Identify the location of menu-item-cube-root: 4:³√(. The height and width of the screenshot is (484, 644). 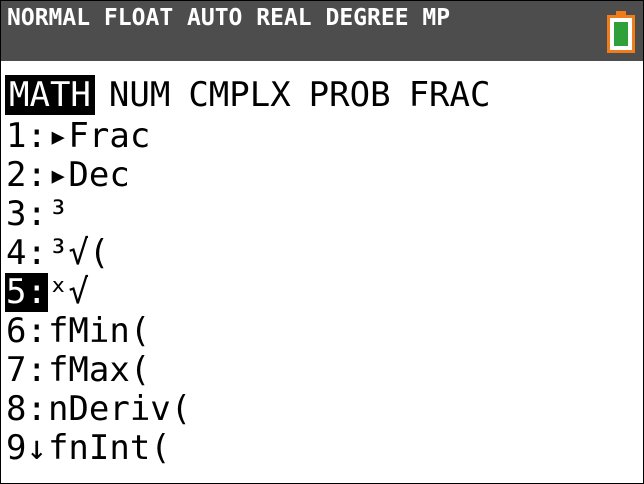
(98, 253).